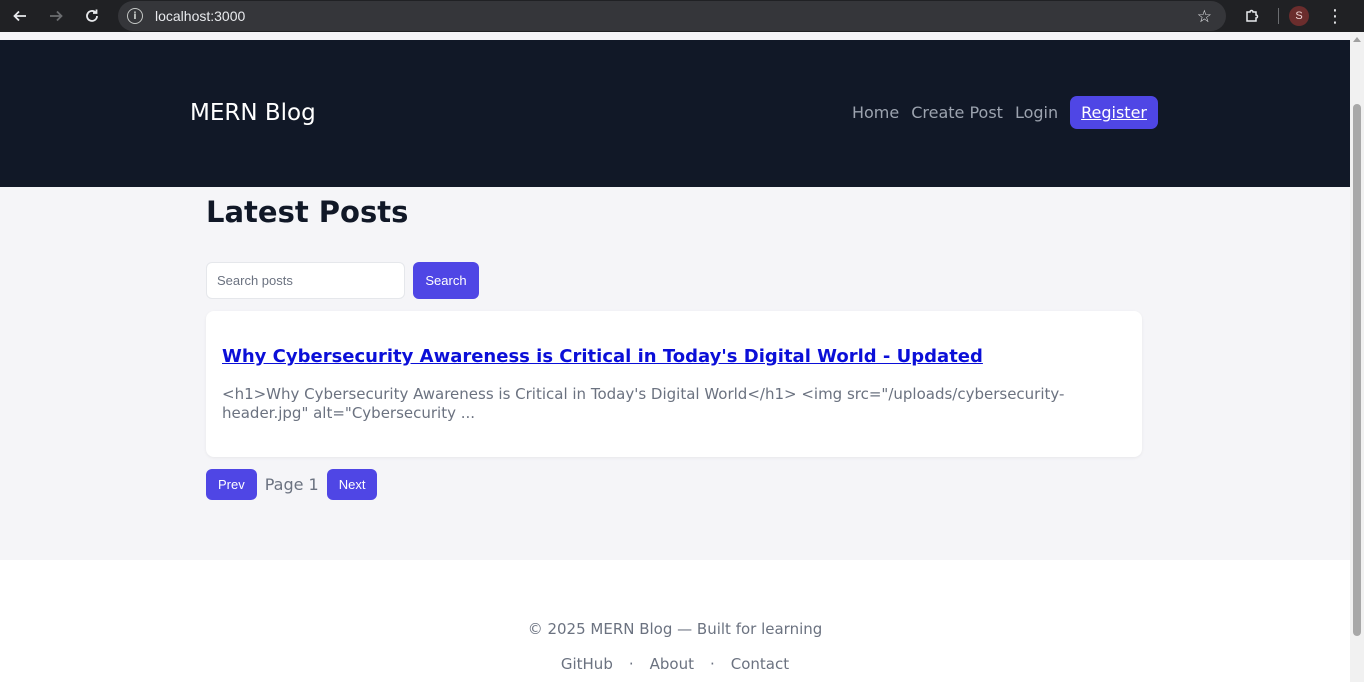 The width and height of the screenshot is (1364, 682). I want to click on forward-button, so click(56, 16).